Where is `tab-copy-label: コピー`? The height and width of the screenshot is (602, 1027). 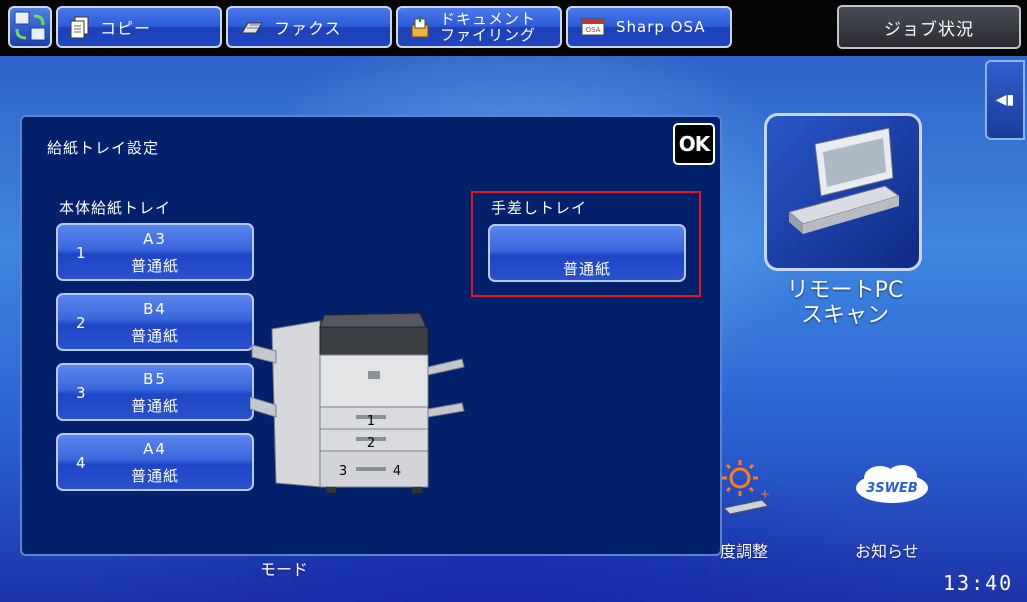 tab-copy-label: コピー is located at coordinates (126, 28).